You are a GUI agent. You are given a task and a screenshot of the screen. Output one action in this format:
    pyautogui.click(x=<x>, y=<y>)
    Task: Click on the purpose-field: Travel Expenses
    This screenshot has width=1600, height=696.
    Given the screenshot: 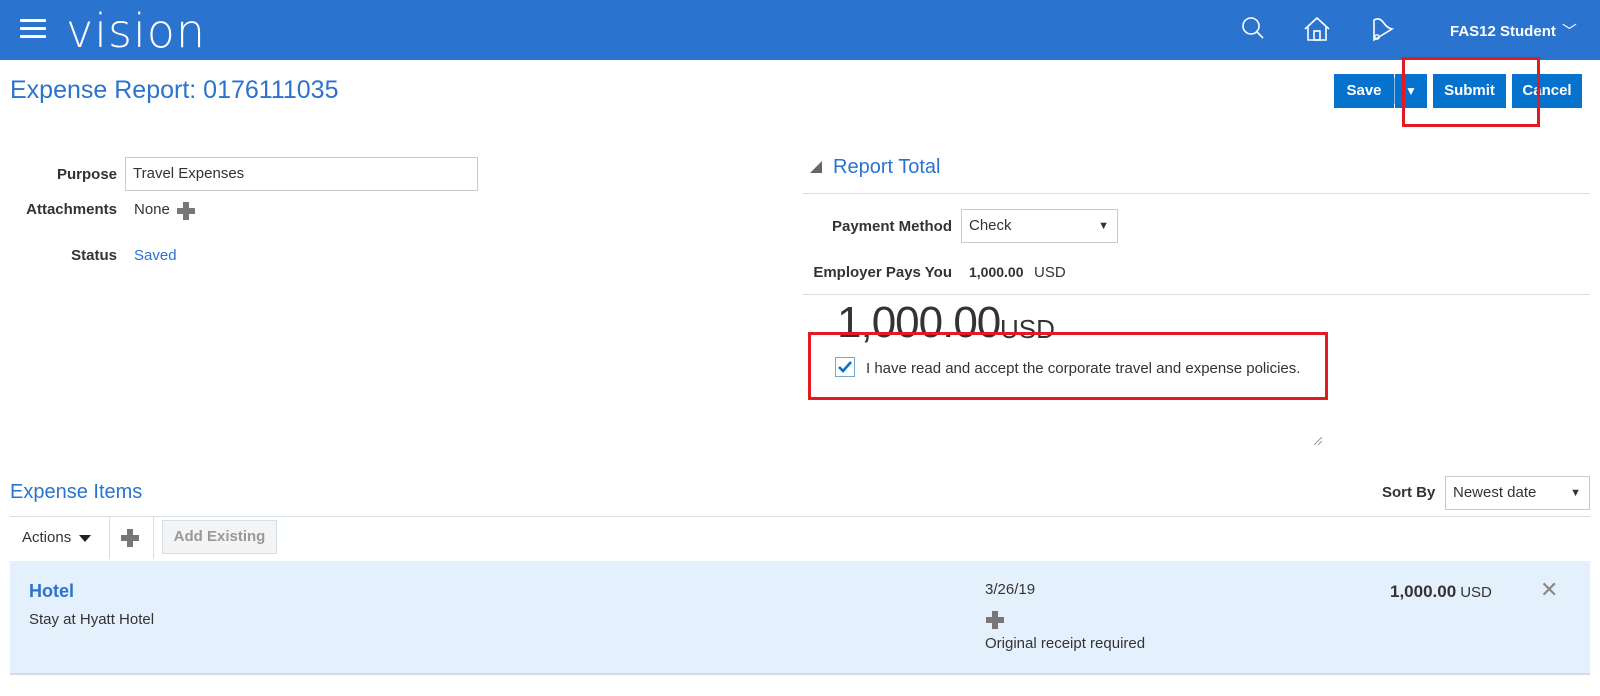 What is the action you would take?
    pyautogui.click(x=301, y=174)
    